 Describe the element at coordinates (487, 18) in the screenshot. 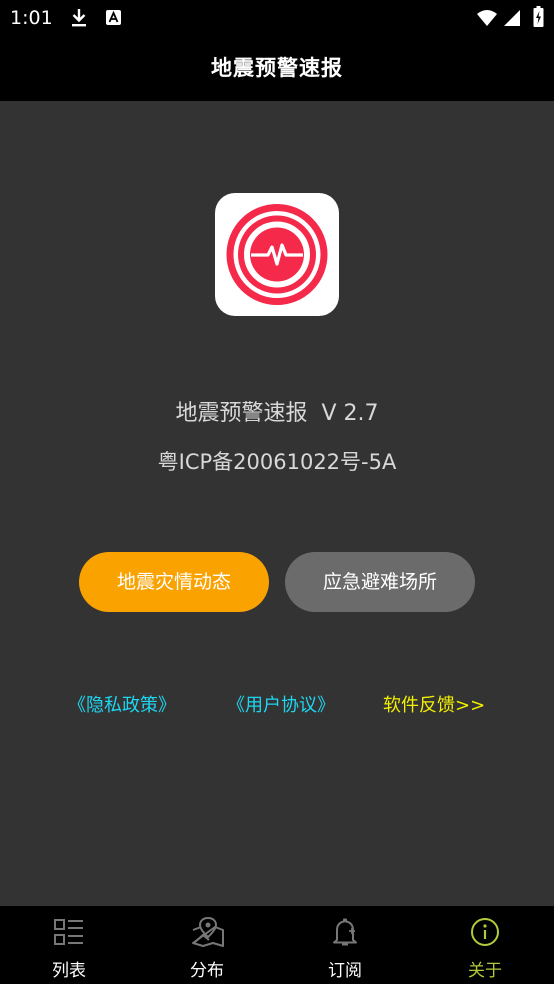

I see `wifi-icon` at that location.